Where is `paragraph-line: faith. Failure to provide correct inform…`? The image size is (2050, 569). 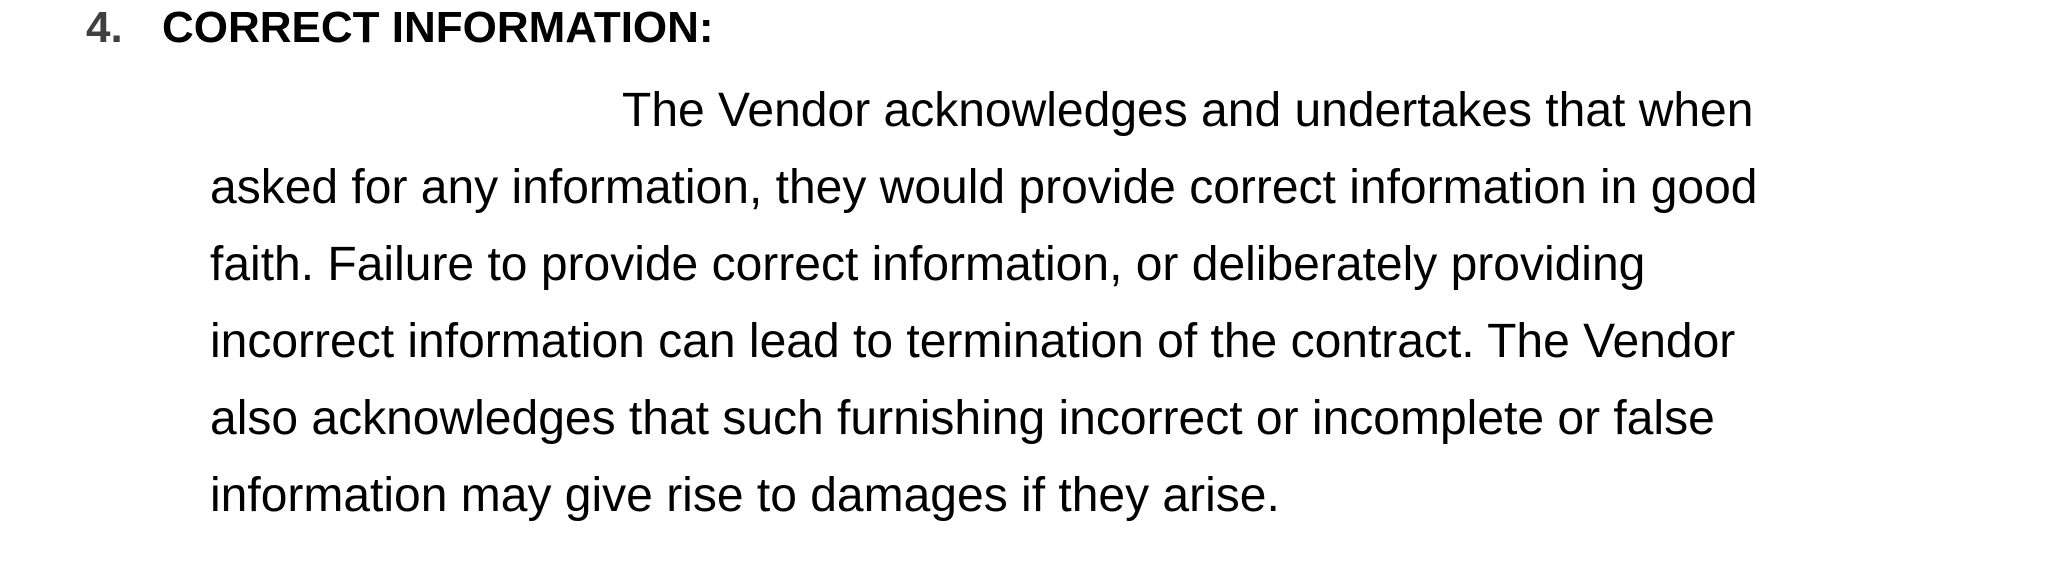 paragraph-line: faith. Failure to provide correct inform… is located at coordinates (928, 264).